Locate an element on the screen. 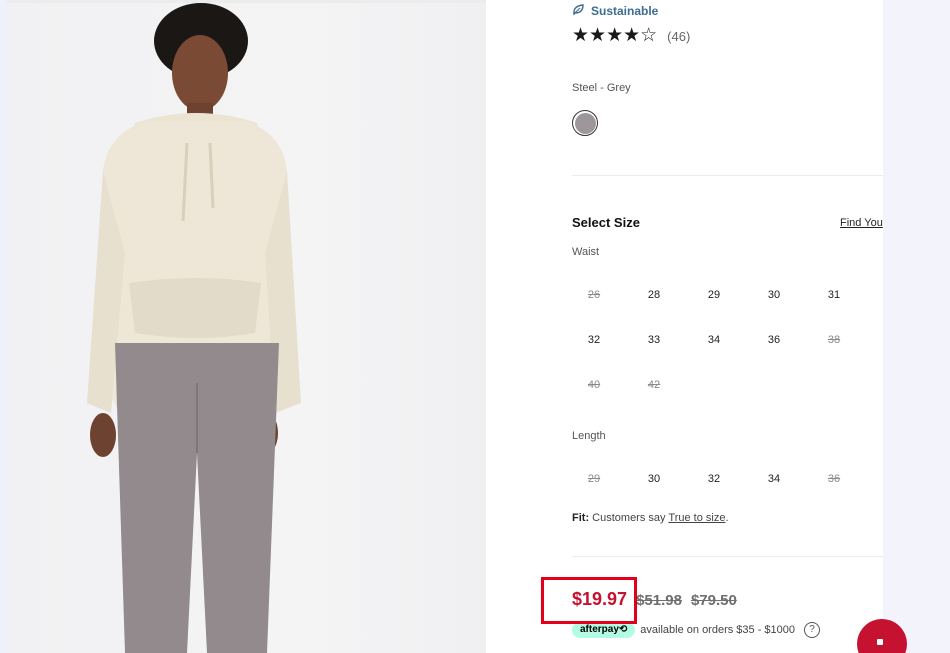 Image resolution: width=950 pixels, height=653 pixels. review-count: (46) is located at coordinates (678, 36).